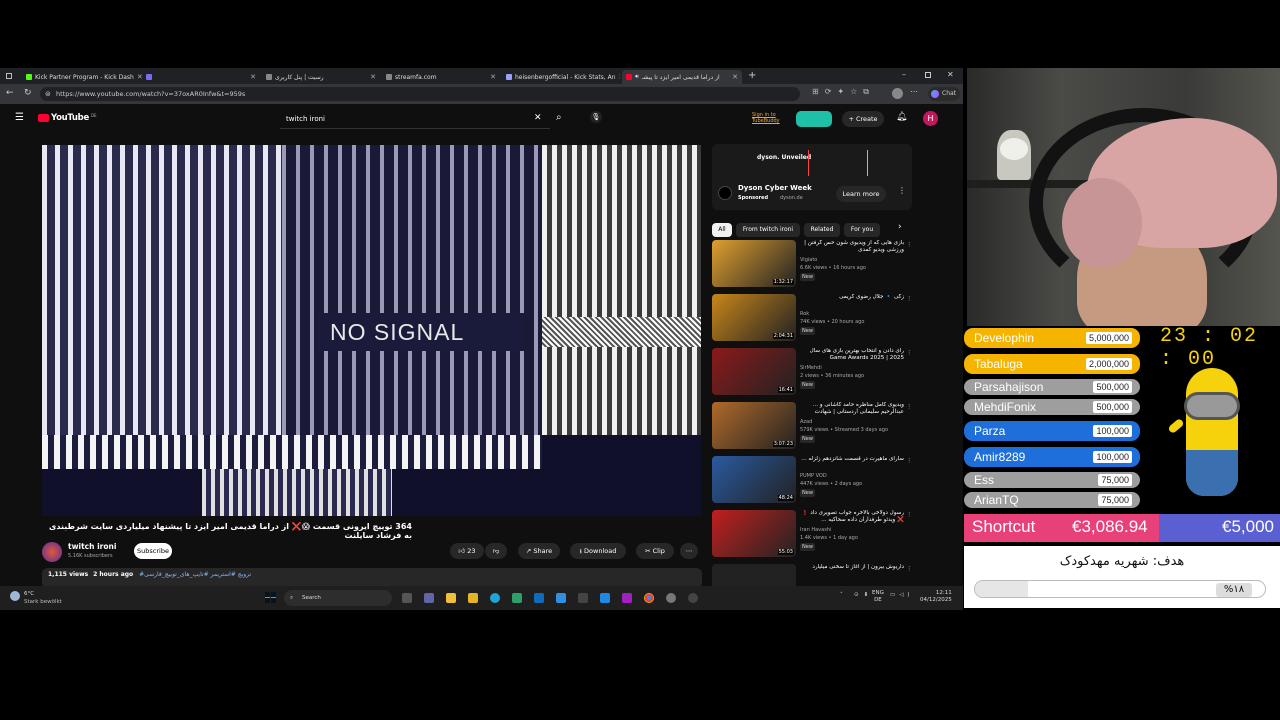  What do you see at coordinates (841, 595) in the screenshot?
I see `tray-chevron-icon: ˄` at bounding box center [841, 595].